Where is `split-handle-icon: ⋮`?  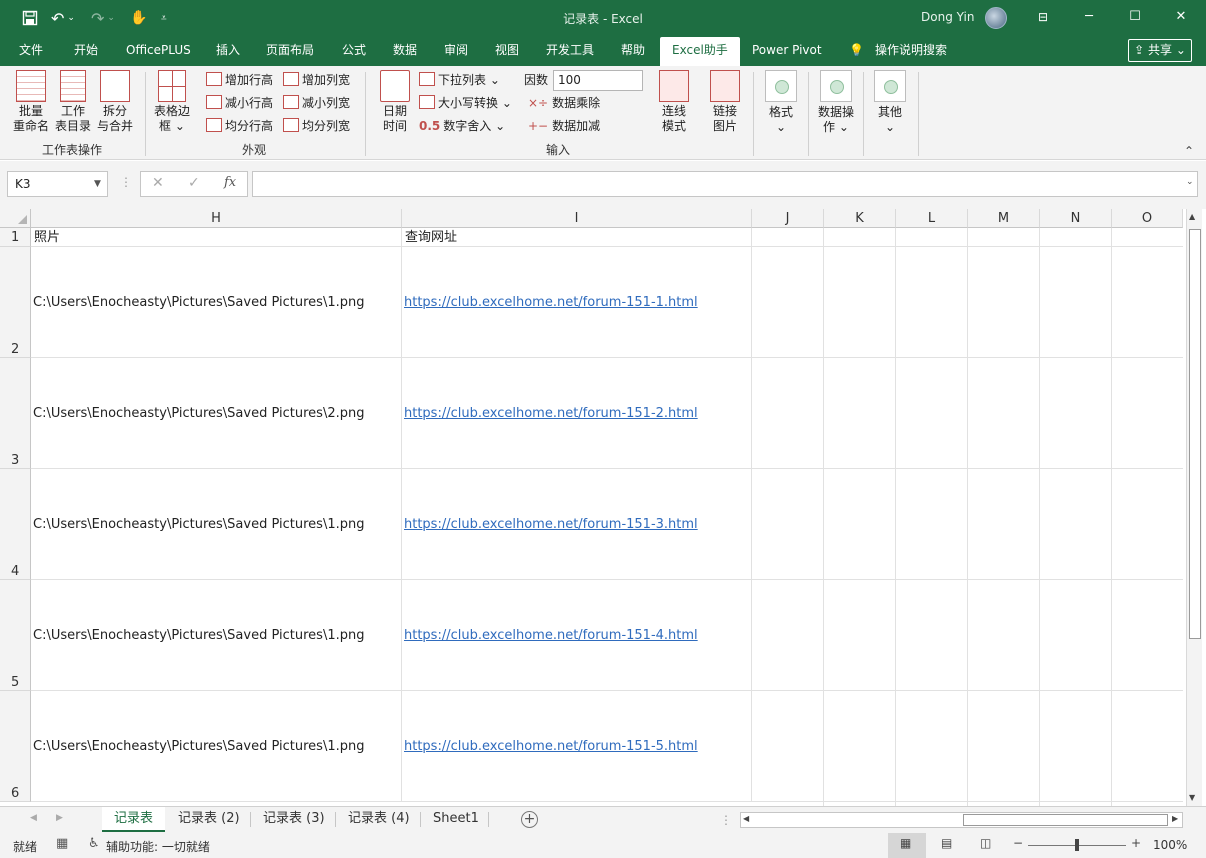 split-handle-icon: ⋮ is located at coordinates (726, 820).